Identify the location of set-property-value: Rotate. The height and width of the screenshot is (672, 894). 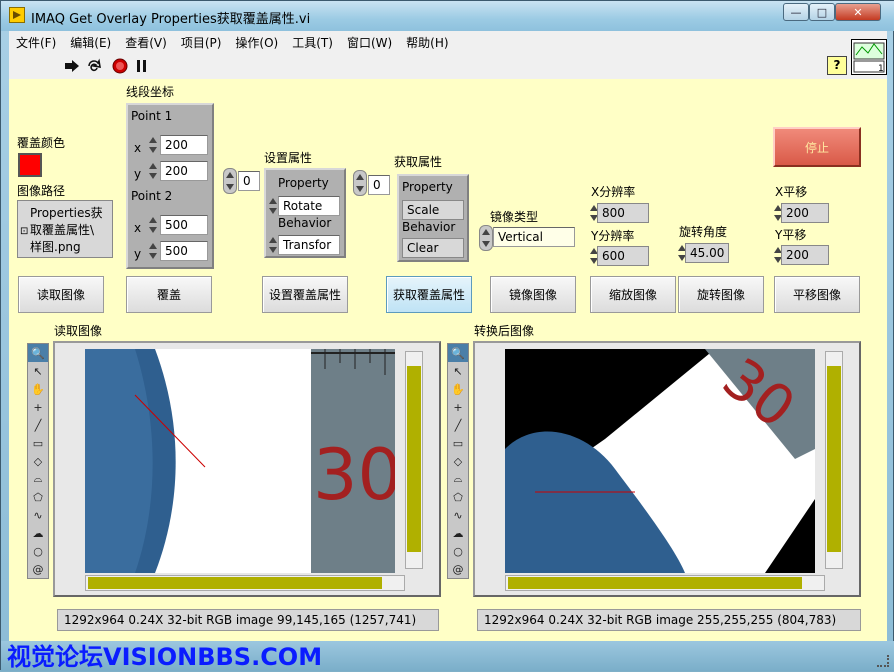
(309, 206).